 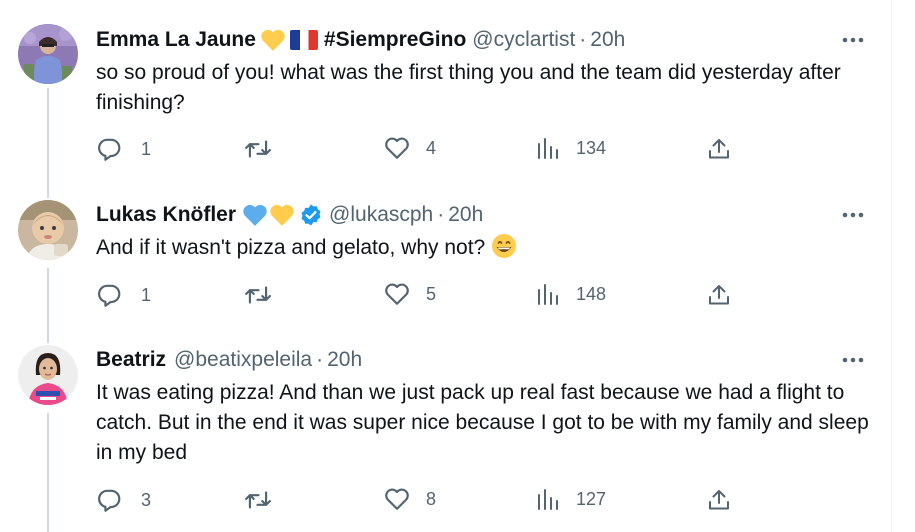 What do you see at coordinates (431, 498) in the screenshot?
I see `like-count: 8` at bounding box center [431, 498].